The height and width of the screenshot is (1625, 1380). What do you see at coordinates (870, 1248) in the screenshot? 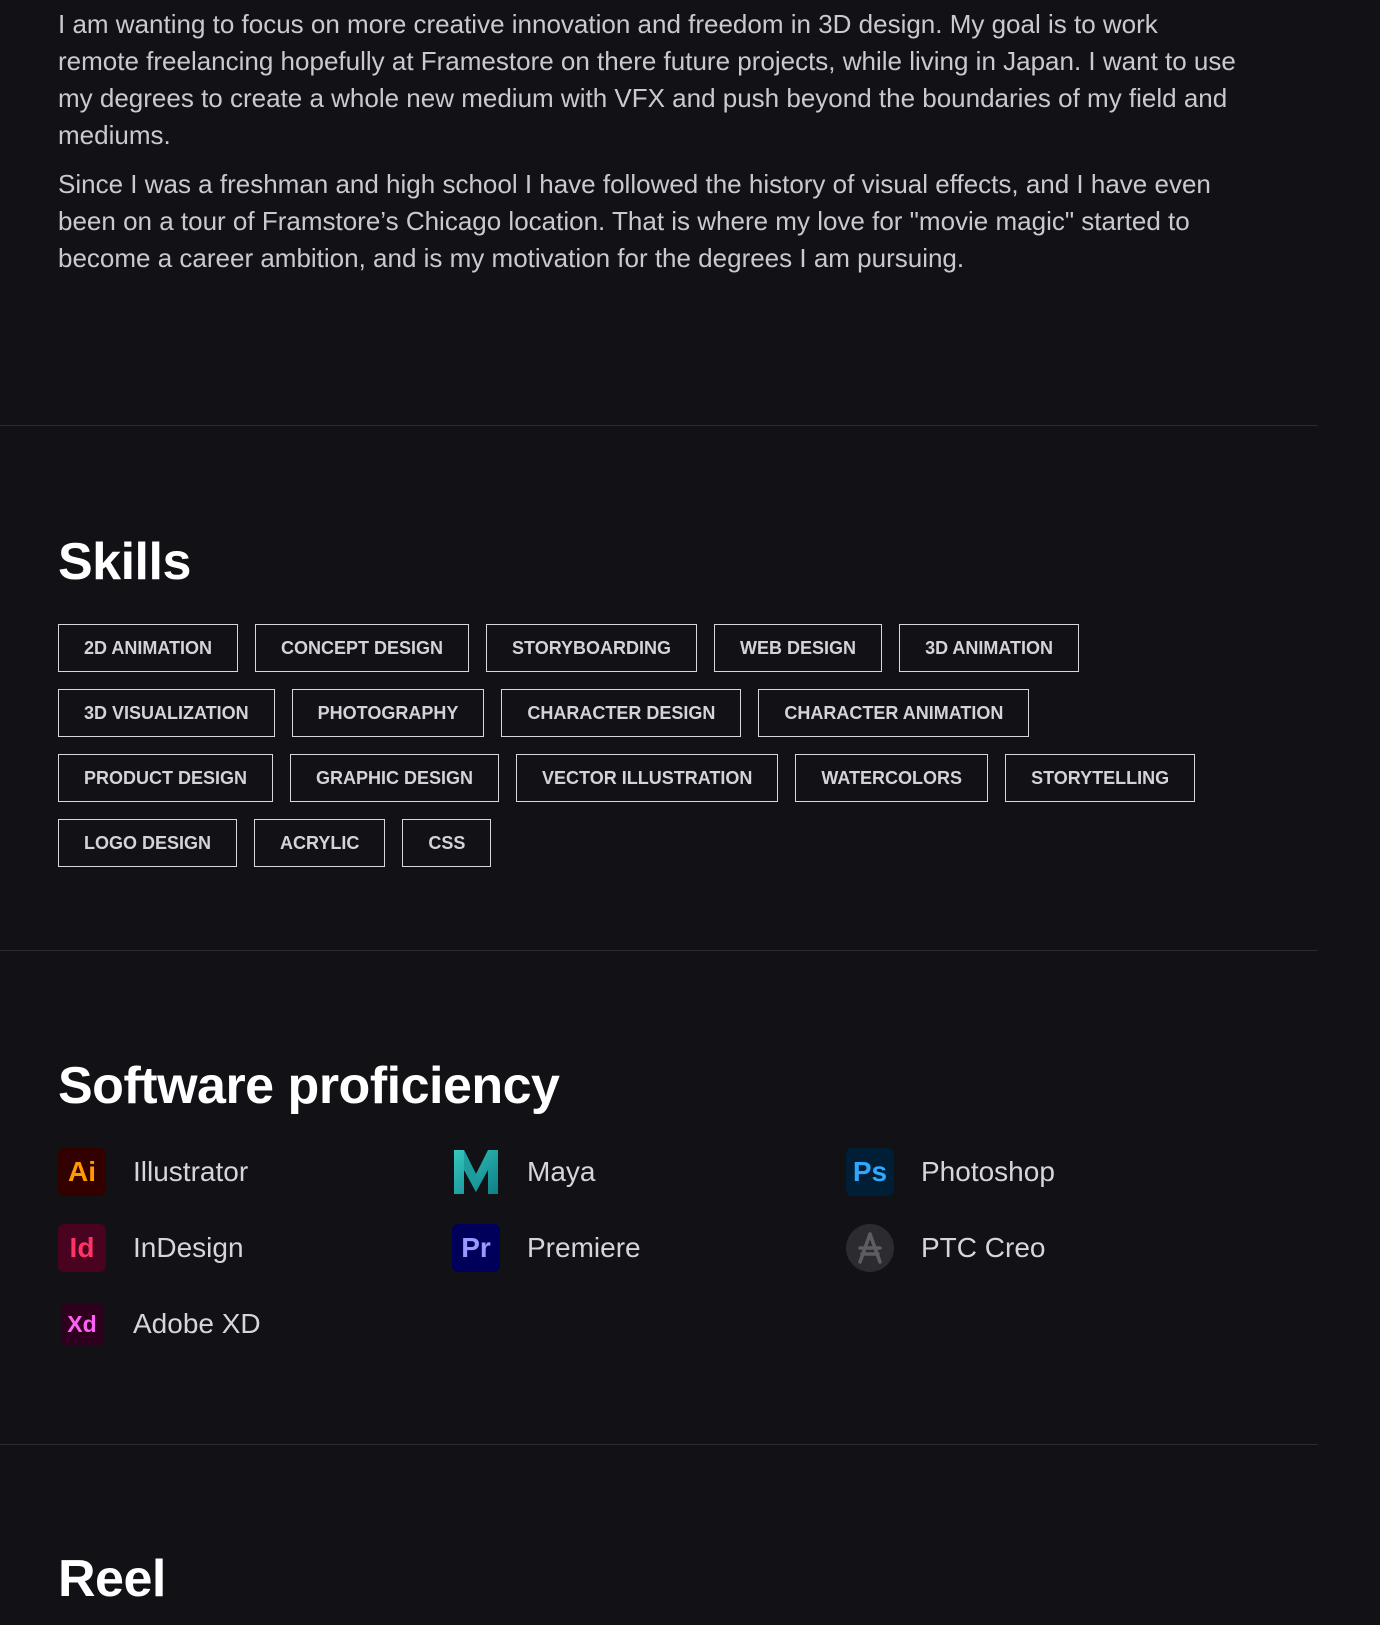
I see `ptc-creo-icon` at bounding box center [870, 1248].